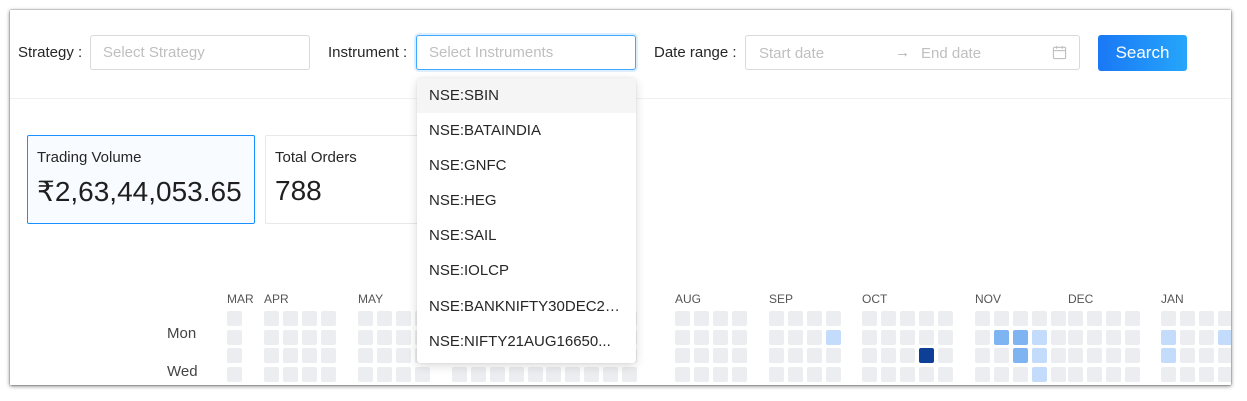  What do you see at coordinates (912, 52) in the screenshot?
I see `date-range-picker: Start date → End date` at bounding box center [912, 52].